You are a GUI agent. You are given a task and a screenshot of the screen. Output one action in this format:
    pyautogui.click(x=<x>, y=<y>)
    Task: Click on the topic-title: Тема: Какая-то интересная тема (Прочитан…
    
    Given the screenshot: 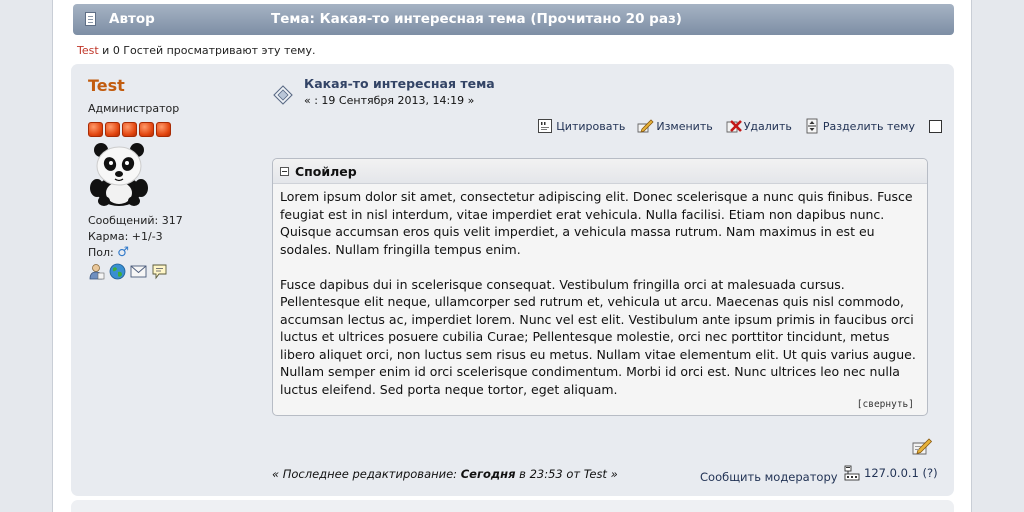 What is the action you would take?
    pyautogui.click(x=476, y=19)
    